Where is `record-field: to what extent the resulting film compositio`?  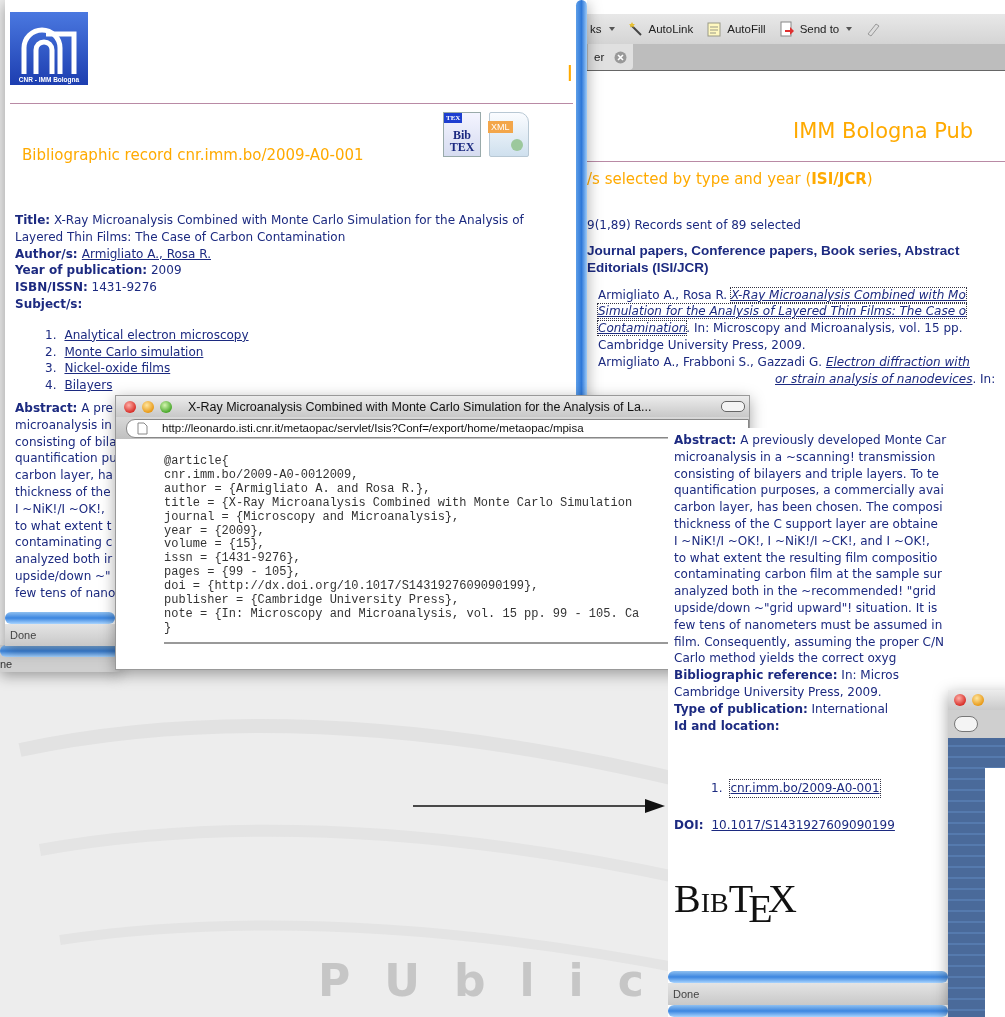
record-field: to what extent the resulting film compositio is located at coordinates (806, 558).